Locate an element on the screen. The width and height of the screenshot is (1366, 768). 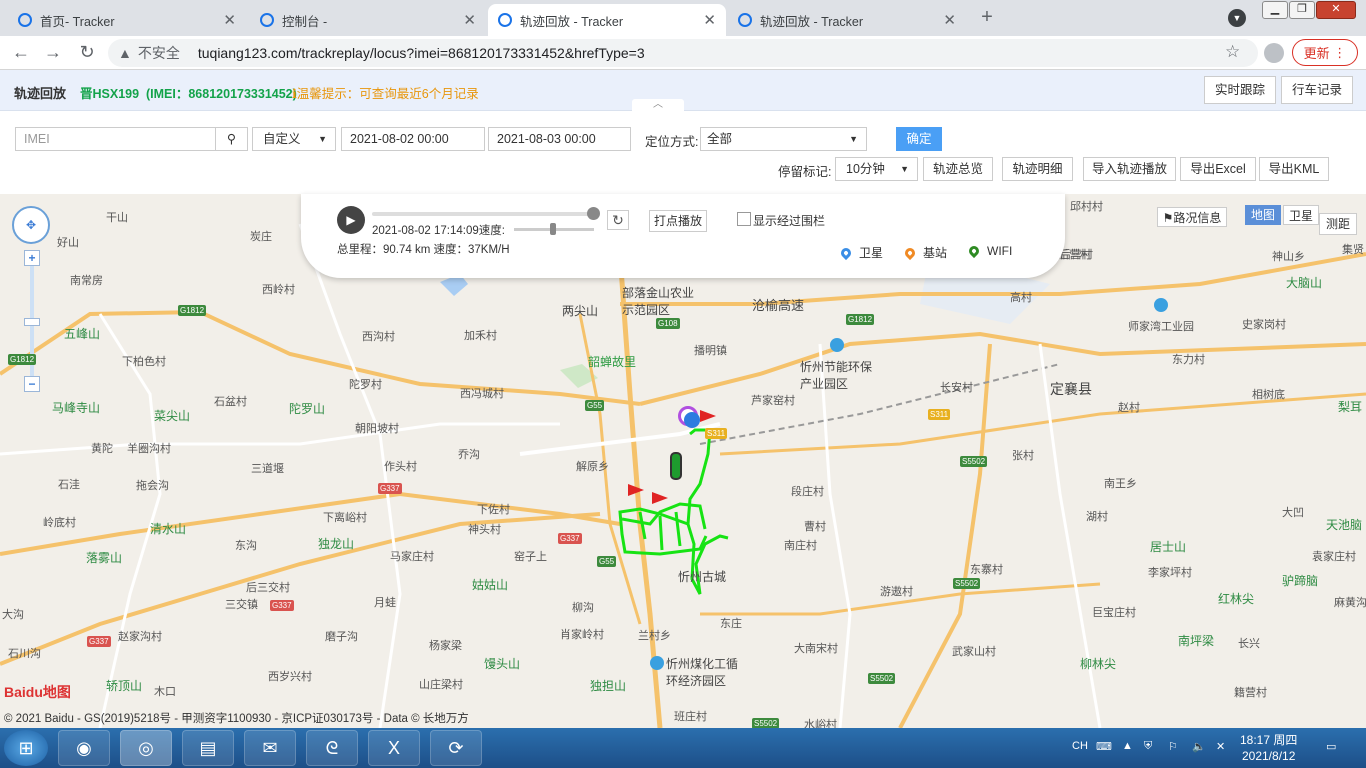
tray-expand-icon: ▲ is located at coordinates (1127, 746).